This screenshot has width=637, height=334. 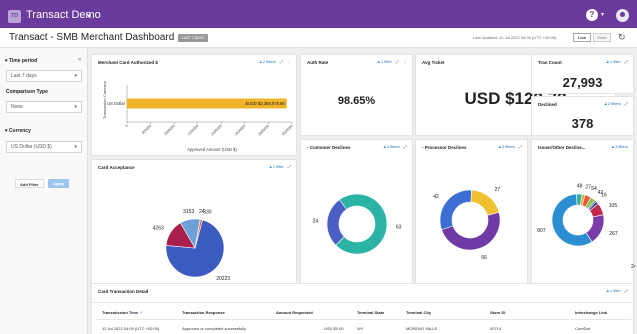 I want to click on column-header: Interchange Link, so click(x=591, y=312).